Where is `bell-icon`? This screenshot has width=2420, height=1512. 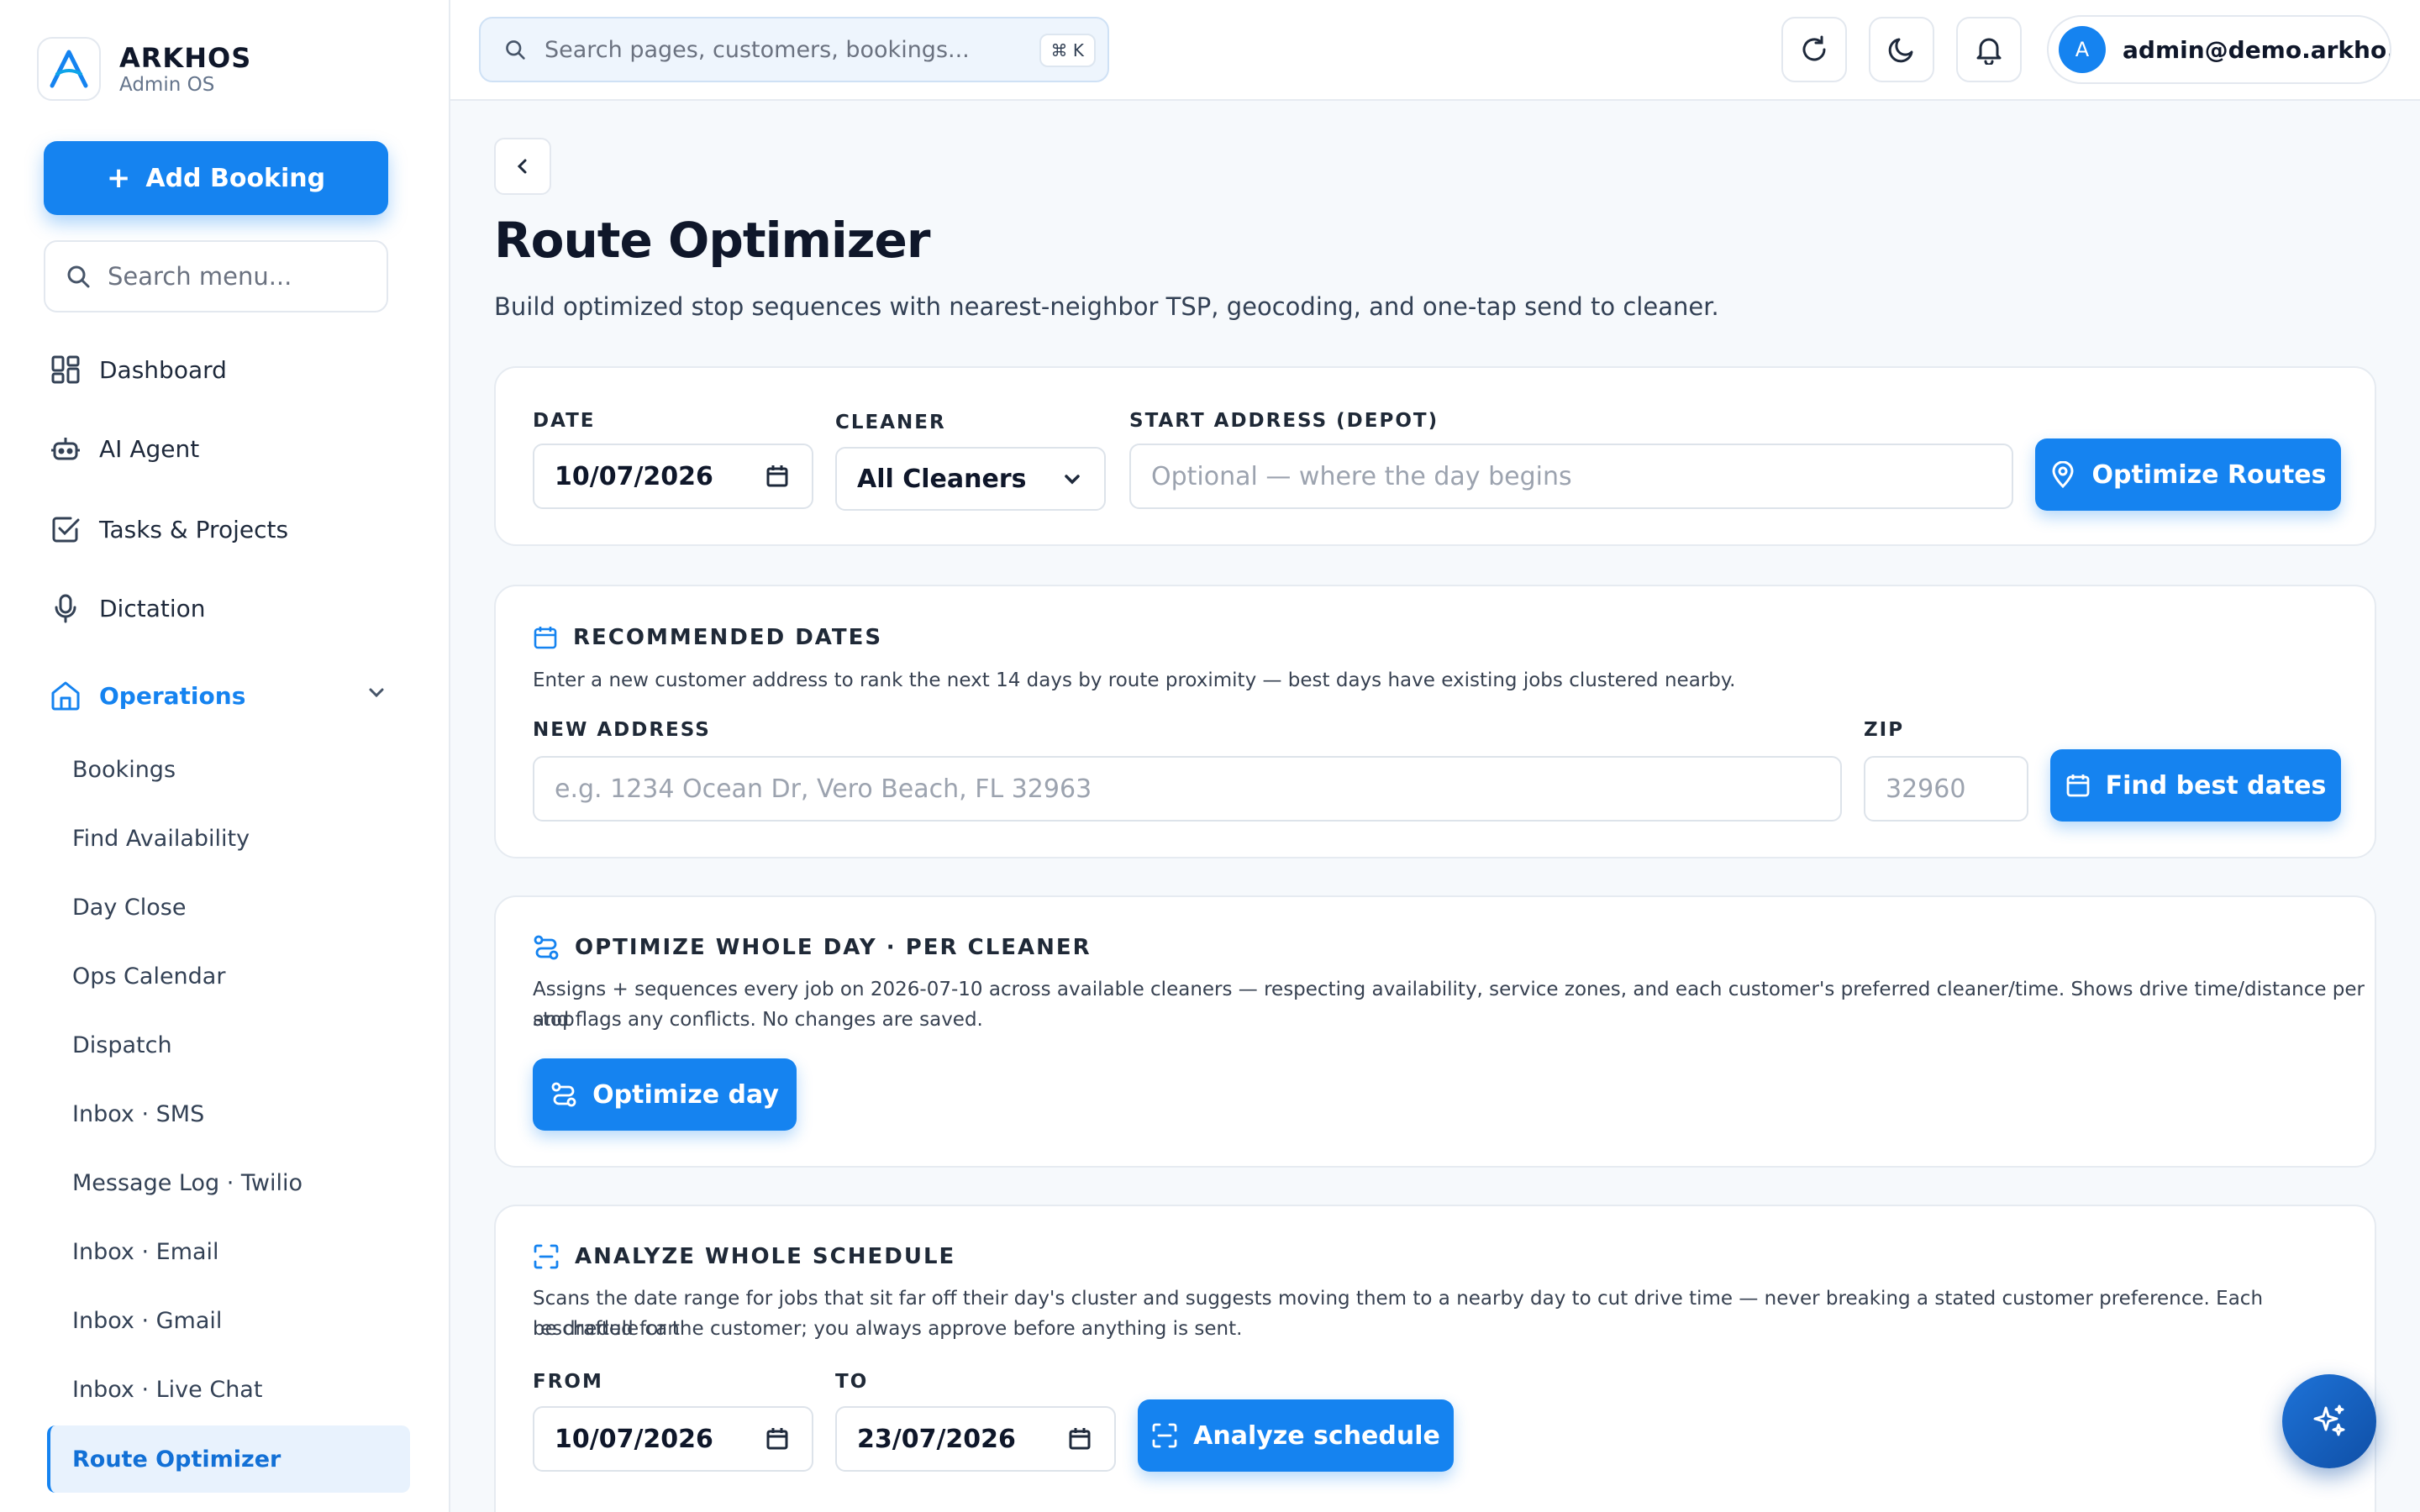
bell-icon is located at coordinates (1989, 51).